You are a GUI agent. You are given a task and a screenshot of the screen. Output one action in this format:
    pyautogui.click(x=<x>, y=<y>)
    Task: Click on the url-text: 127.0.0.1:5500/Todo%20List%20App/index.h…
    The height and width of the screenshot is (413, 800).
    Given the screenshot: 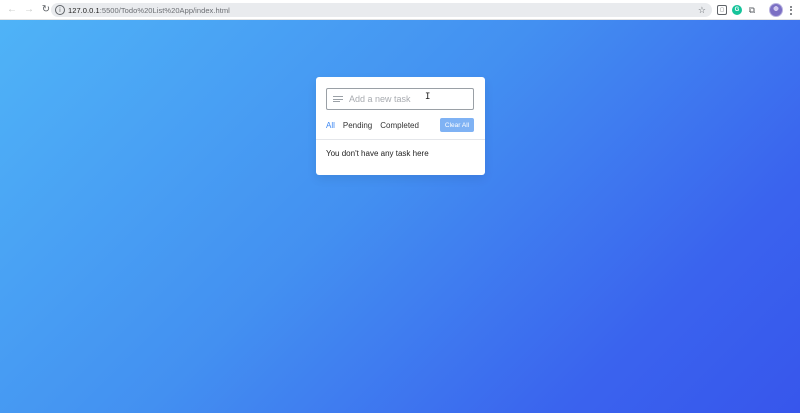 What is the action you would take?
    pyautogui.click(x=149, y=10)
    